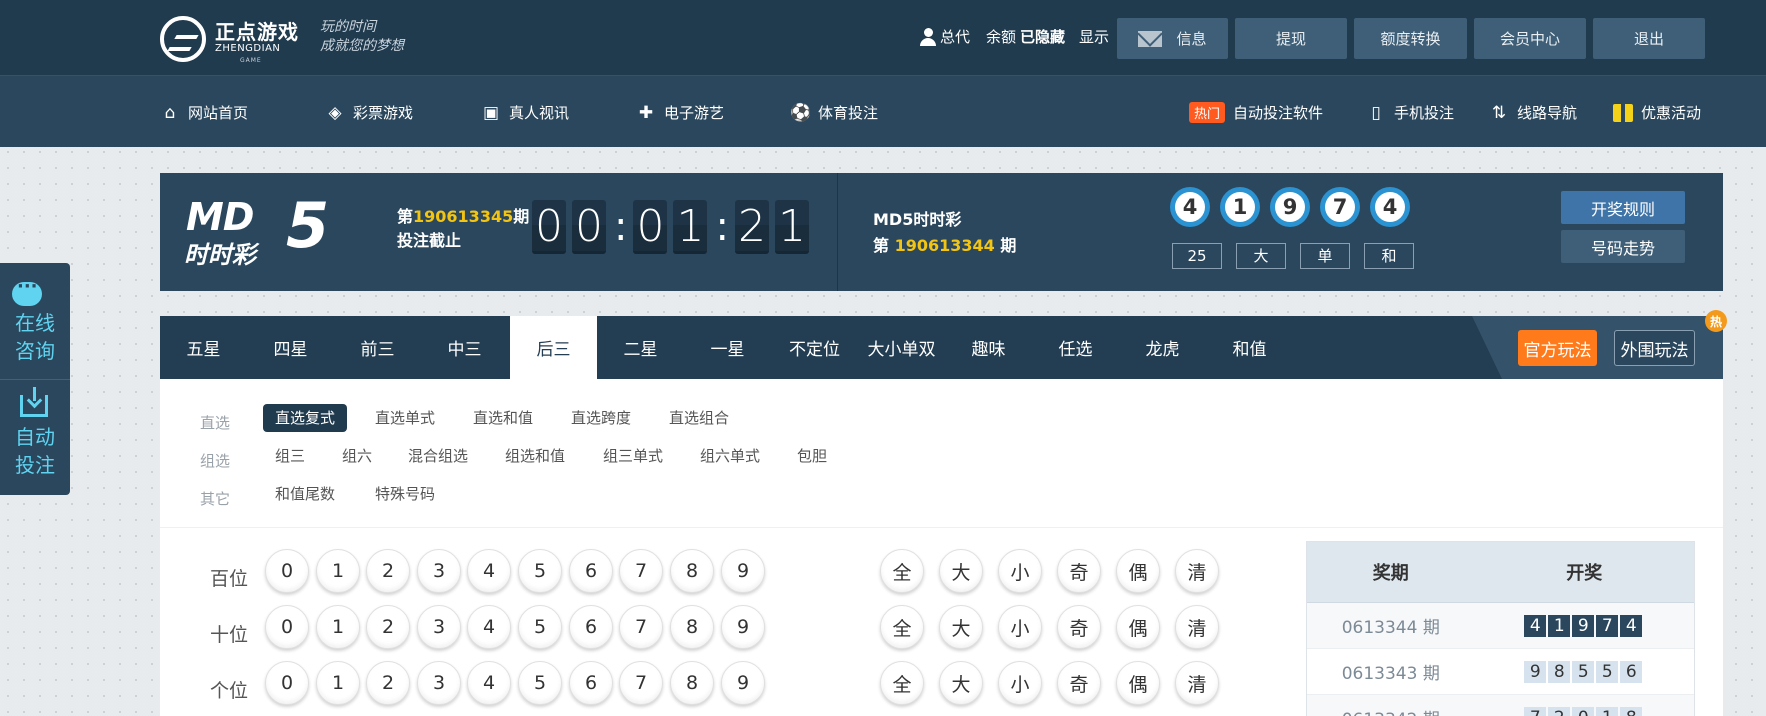  Describe the element at coordinates (305, 418) in the screenshot. I see `subplay-direct-multiple: 直选复式` at that location.